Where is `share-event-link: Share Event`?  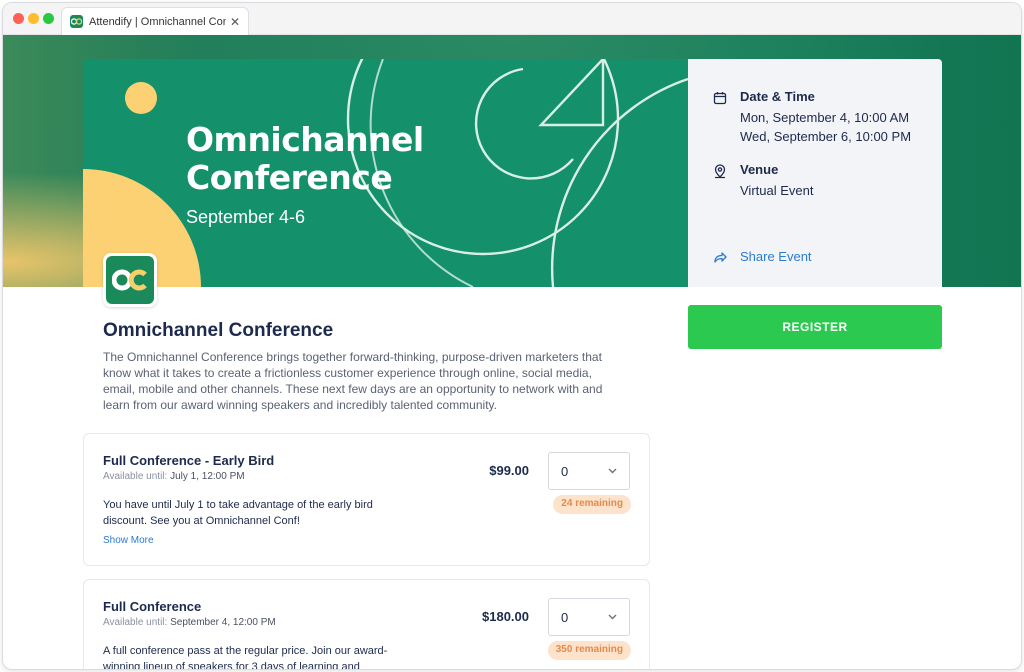
share-event-link: Share Event is located at coordinates (762, 256).